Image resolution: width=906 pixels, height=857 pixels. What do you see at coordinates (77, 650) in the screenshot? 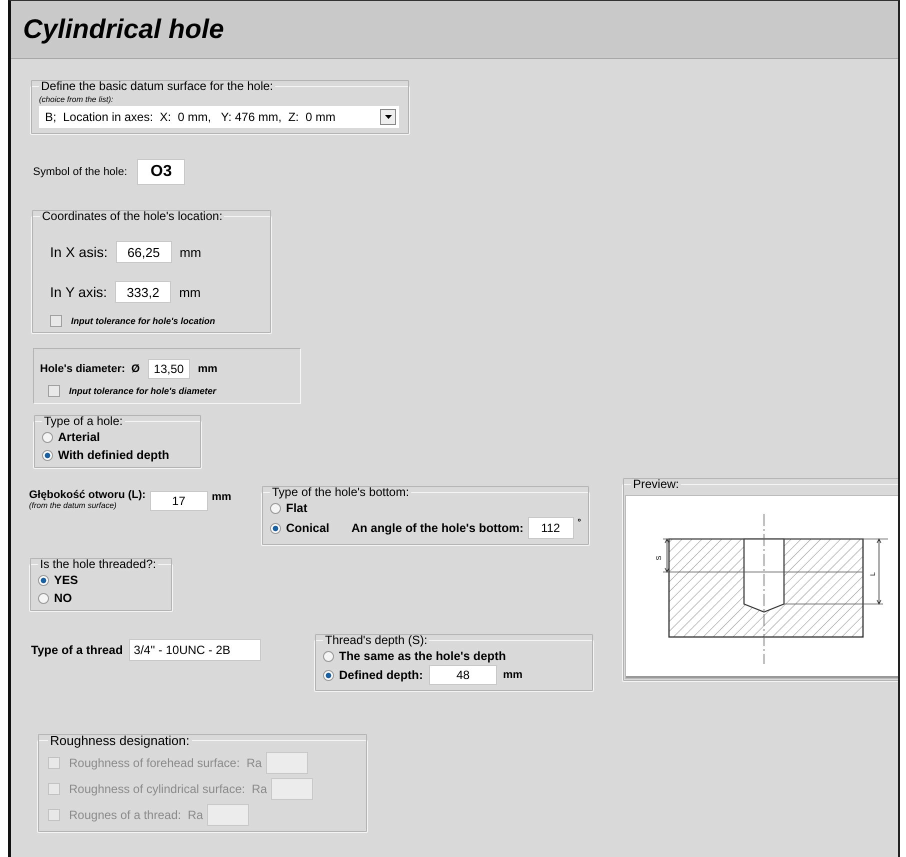
I see `thread-type-label: Type of a thread` at bounding box center [77, 650].